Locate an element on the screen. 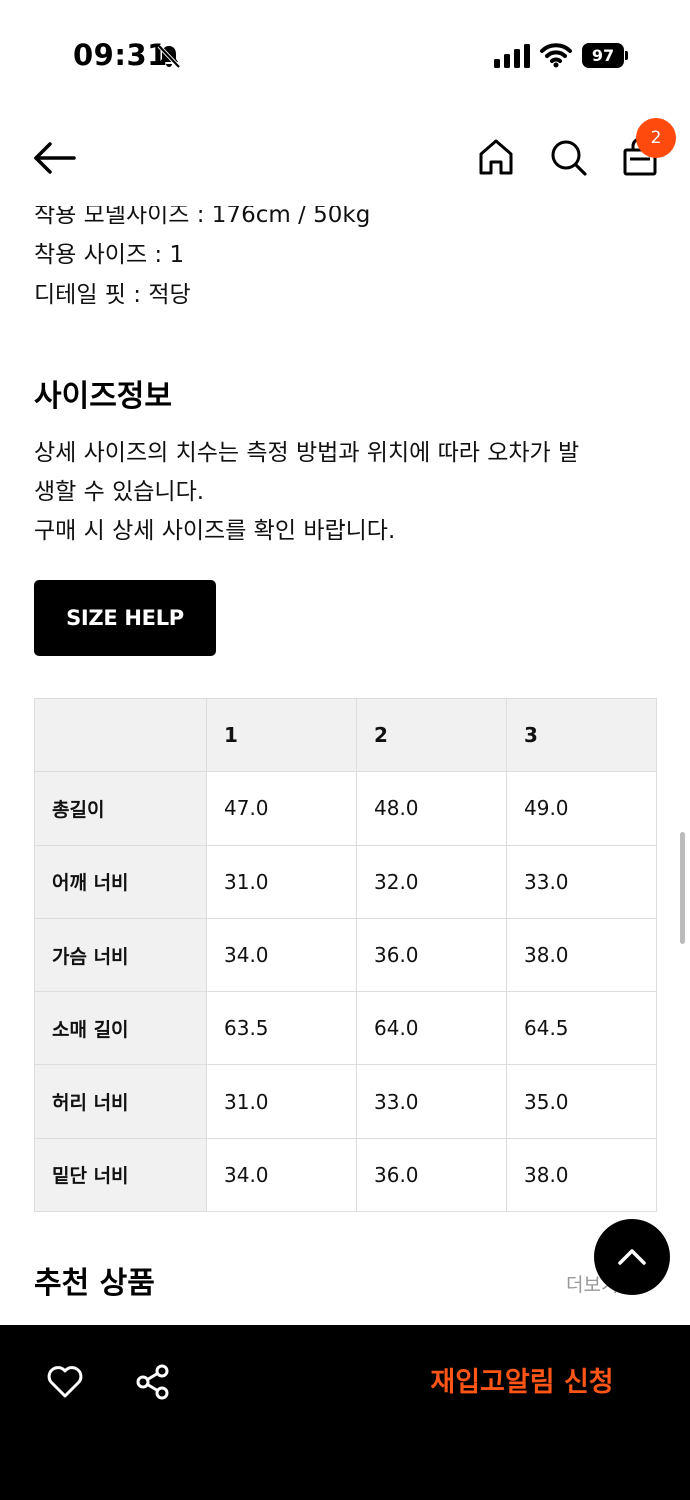 Image resolution: width=690 pixels, height=1500 pixels. battery-level: 97 is located at coordinates (603, 55).